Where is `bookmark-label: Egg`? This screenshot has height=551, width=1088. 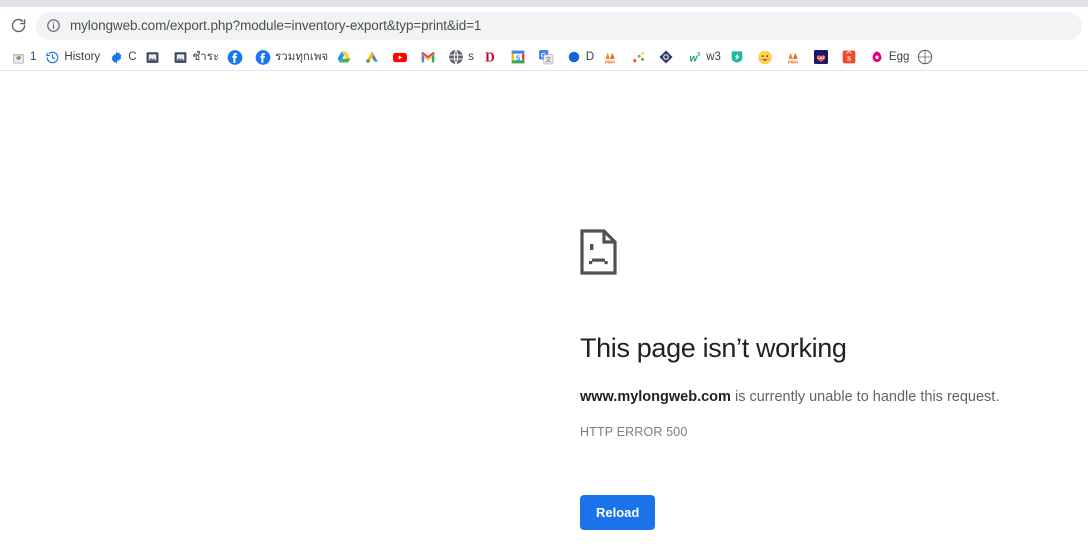 bookmark-label: Egg is located at coordinates (899, 57).